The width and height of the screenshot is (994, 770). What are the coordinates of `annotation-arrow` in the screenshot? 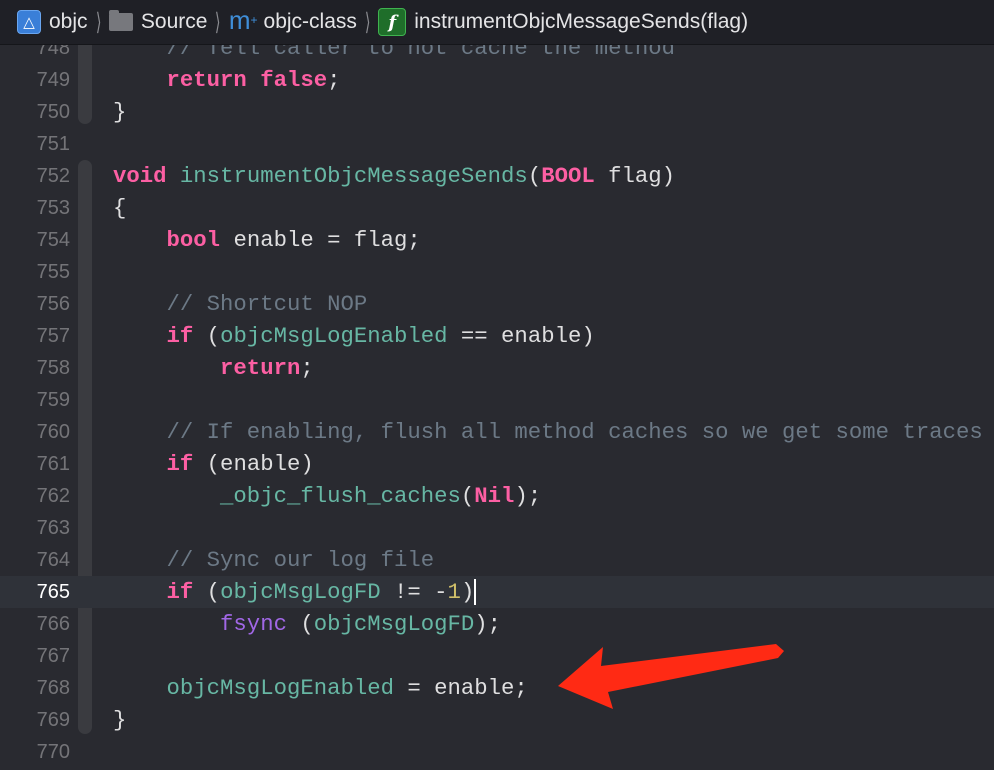 It's located at (671, 676).